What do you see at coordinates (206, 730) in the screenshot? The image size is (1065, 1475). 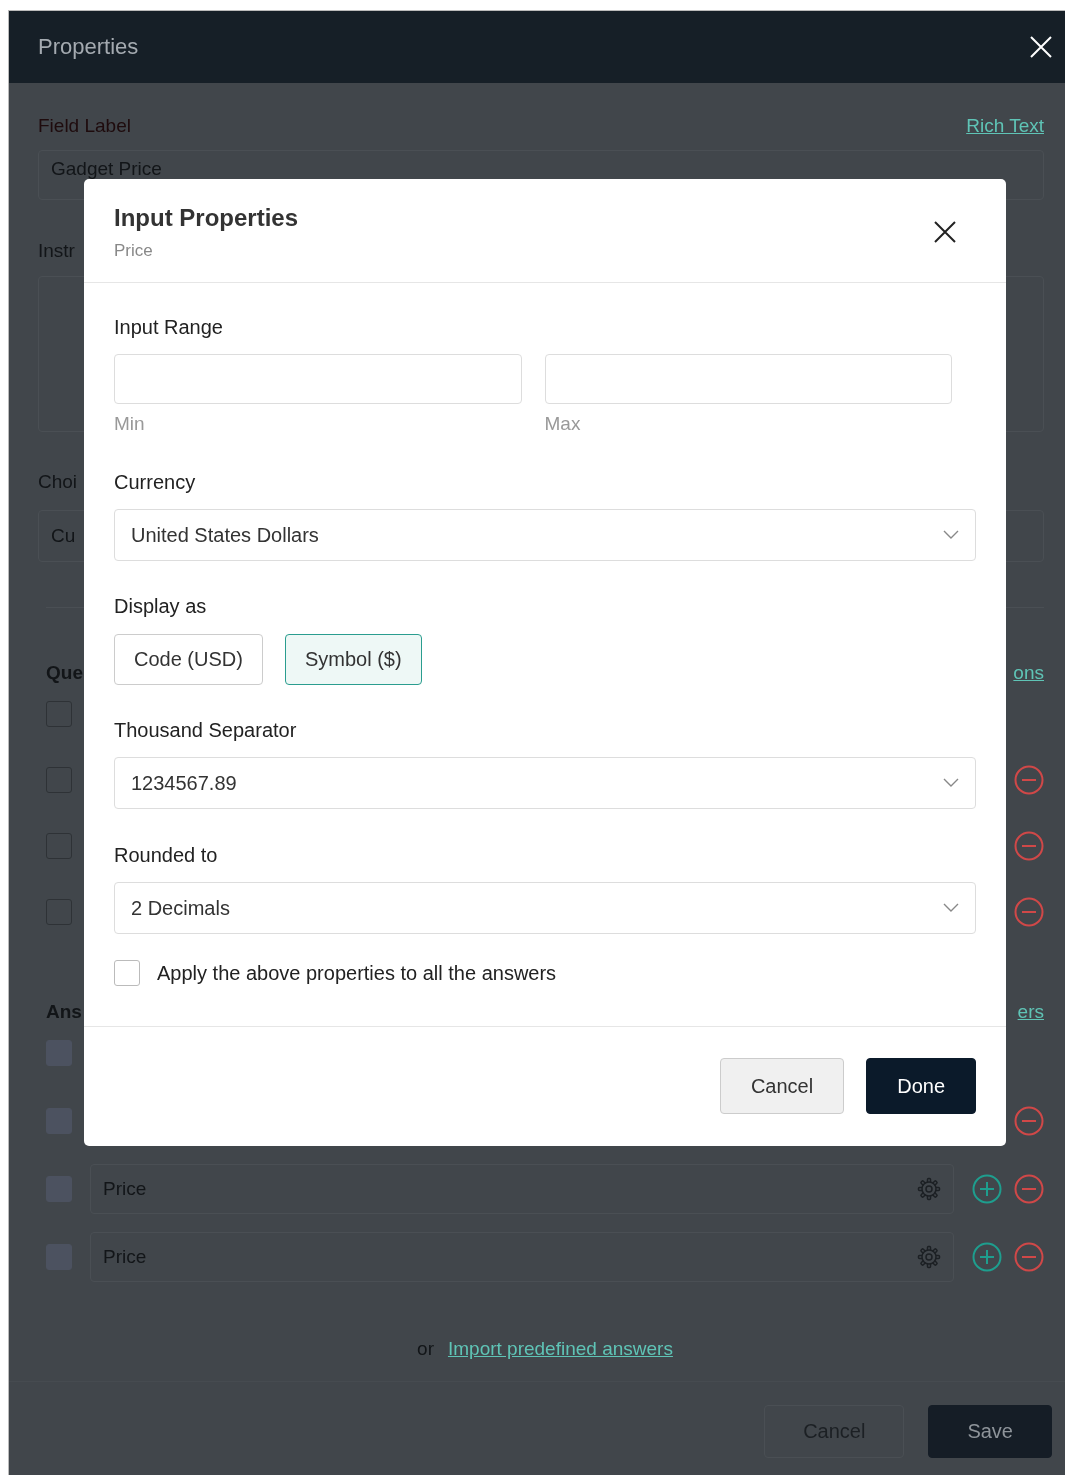 I see `thousand-separator-label: Thousand Separator` at bounding box center [206, 730].